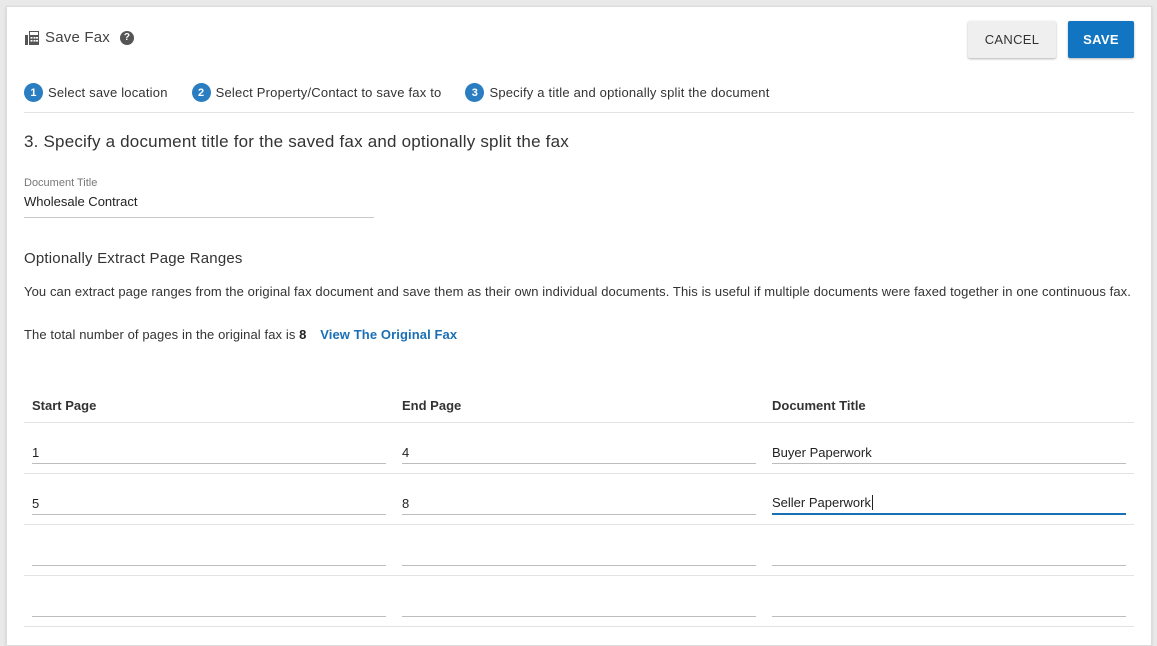  What do you see at coordinates (133, 258) in the screenshot?
I see `extract-heading: Optionally Extract Page Ranges` at bounding box center [133, 258].